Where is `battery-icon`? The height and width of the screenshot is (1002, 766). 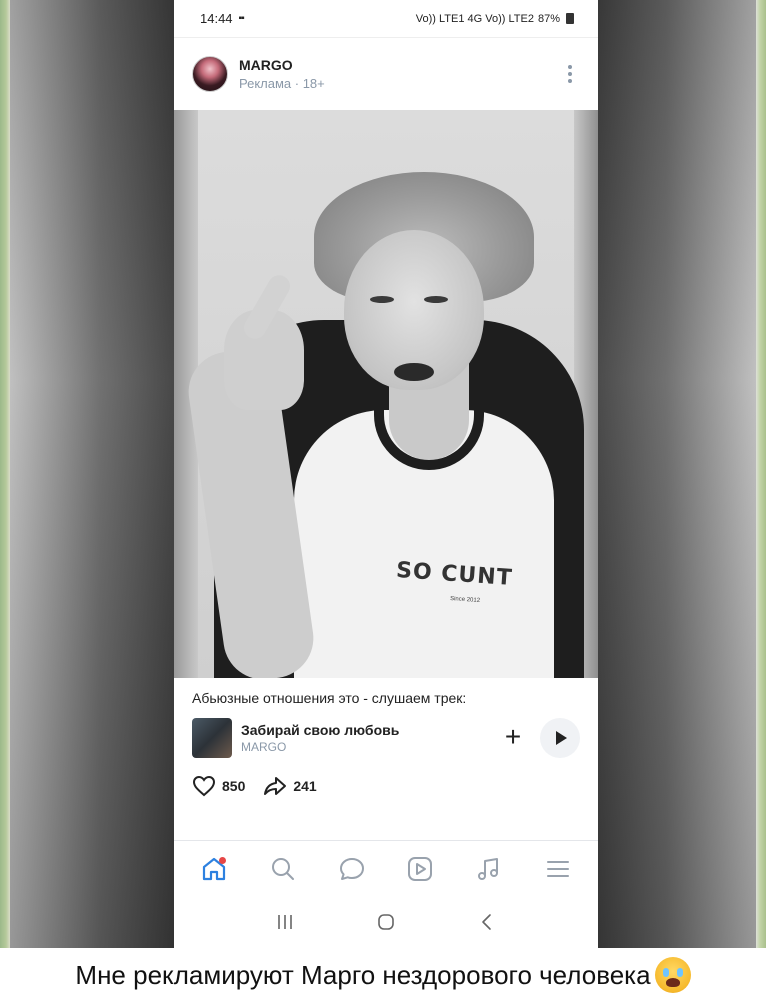 battery-icon is located at coordinates (570, 18).